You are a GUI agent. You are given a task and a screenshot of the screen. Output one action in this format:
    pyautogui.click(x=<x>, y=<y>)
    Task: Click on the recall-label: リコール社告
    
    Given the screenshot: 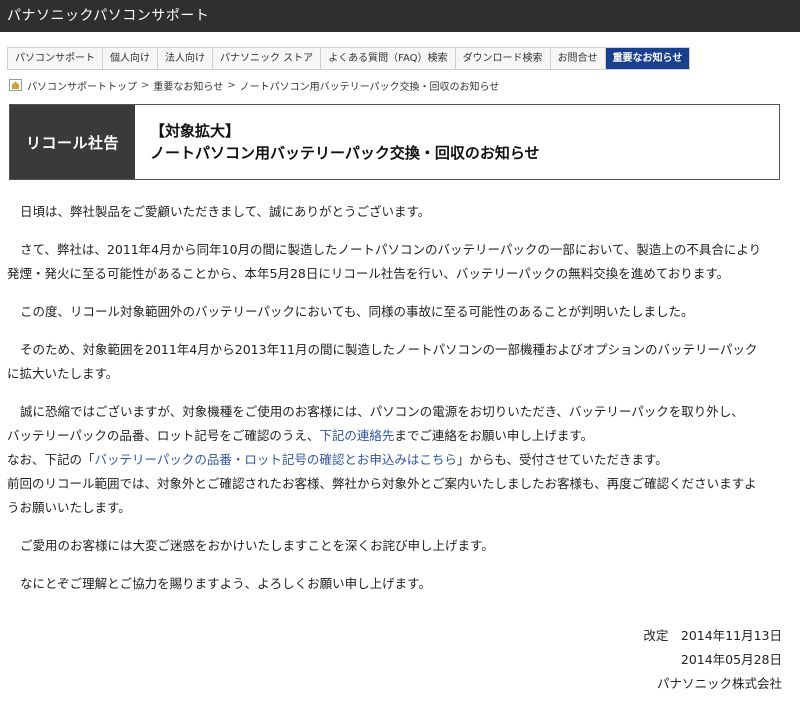 What is the action you would take?
    pyautogui.click(x=72, y=142)
    